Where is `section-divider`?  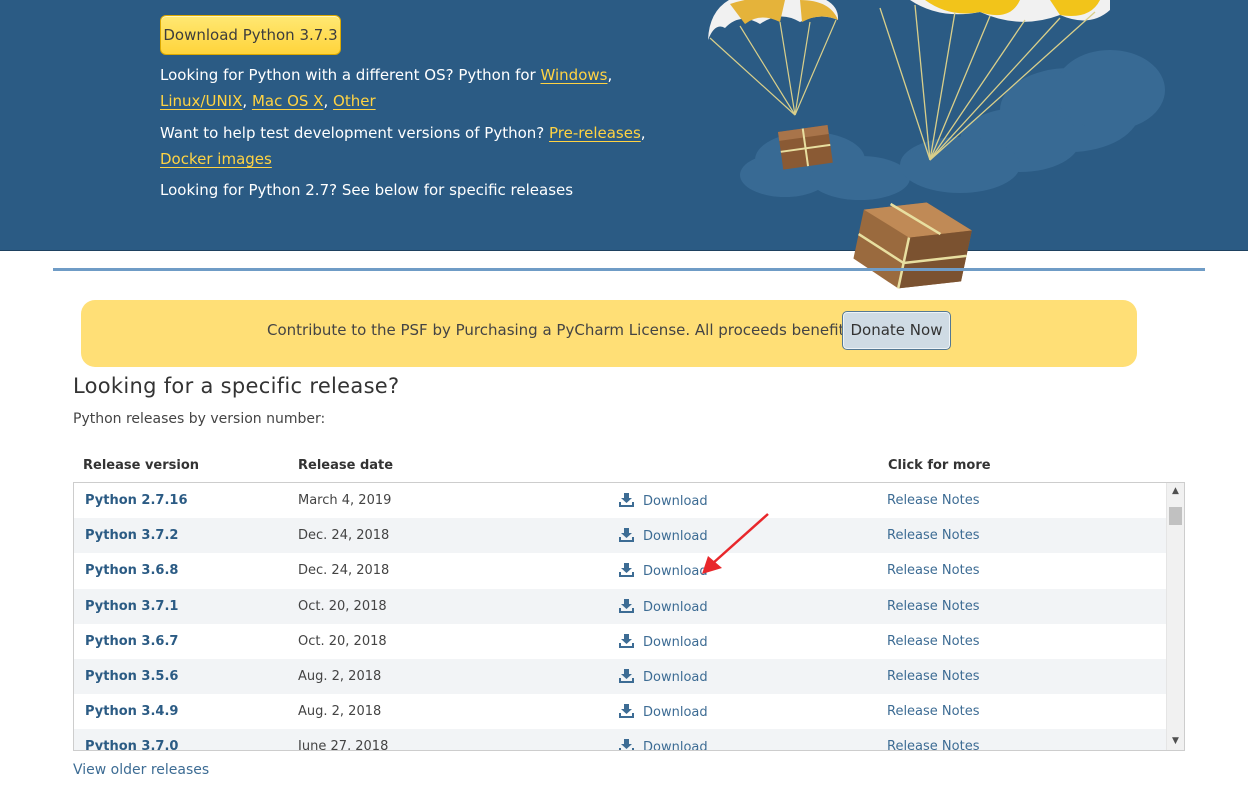 section-divider is located at coordinates (629, 269).